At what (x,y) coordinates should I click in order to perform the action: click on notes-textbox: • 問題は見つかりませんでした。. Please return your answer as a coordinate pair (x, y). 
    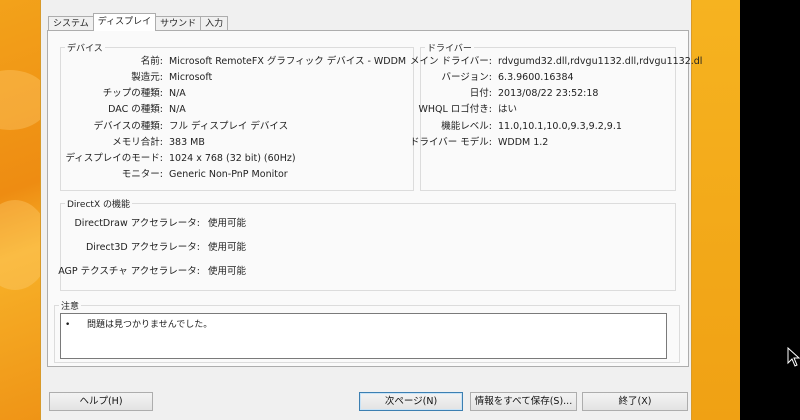
    Looking at the image, I should click on (363, 336).